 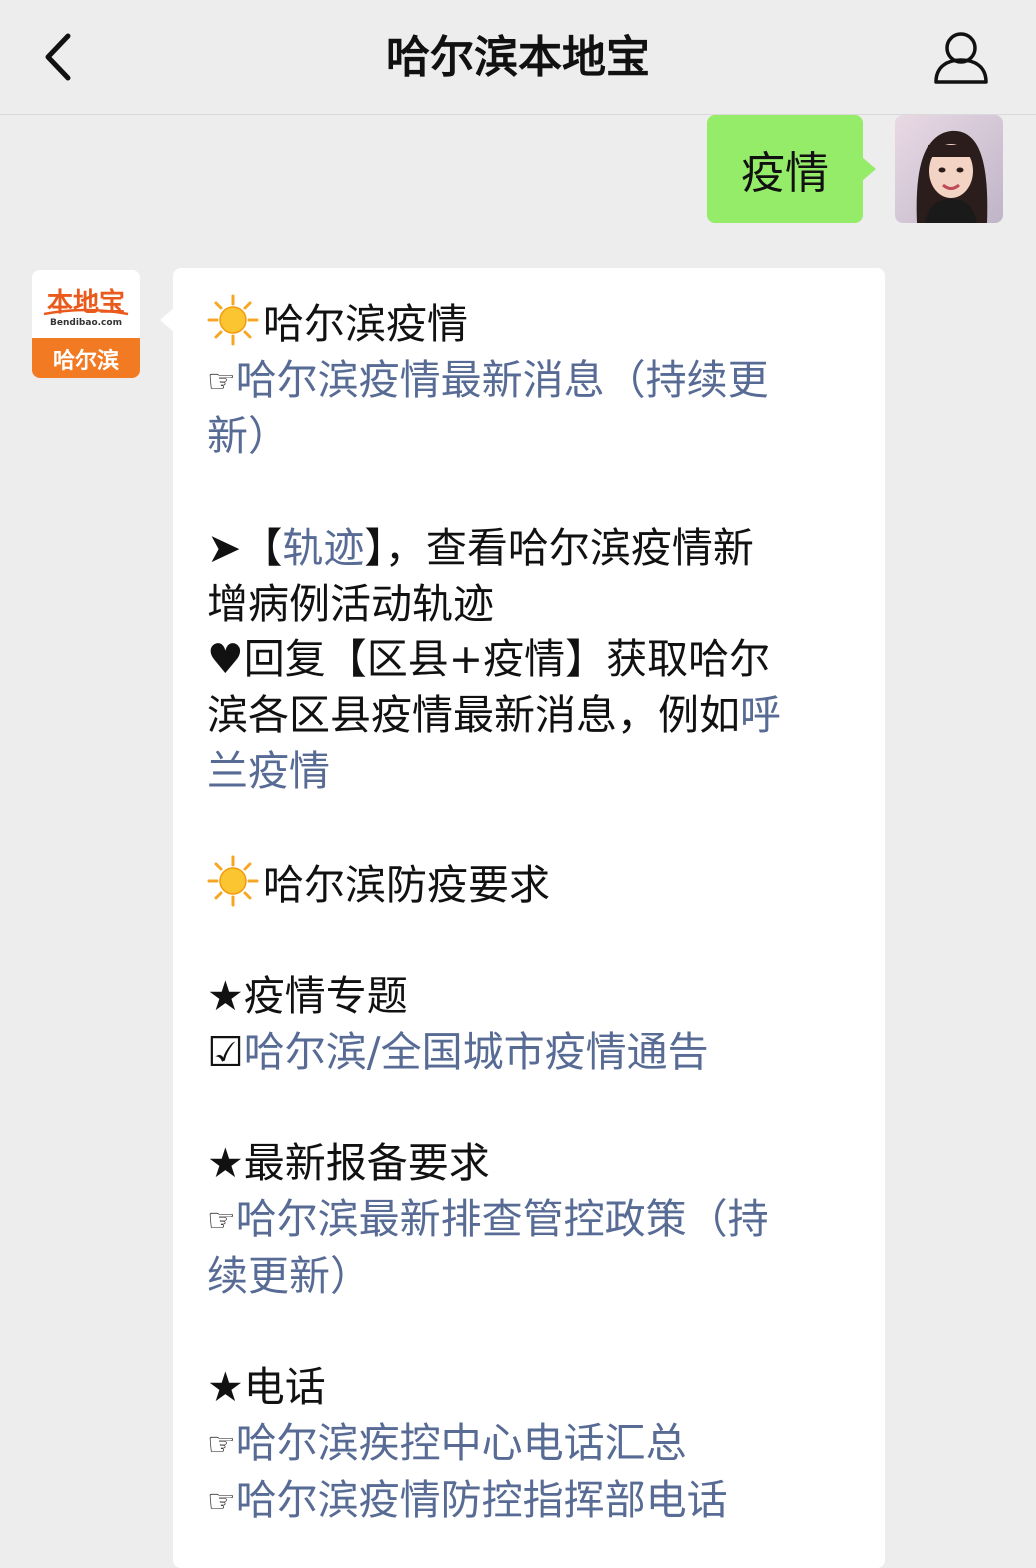 What do you see at coordinates (348, 1163) in the screenshot?
I see `report-title: ★最新报备要求` at bounding box center [348, 1163].